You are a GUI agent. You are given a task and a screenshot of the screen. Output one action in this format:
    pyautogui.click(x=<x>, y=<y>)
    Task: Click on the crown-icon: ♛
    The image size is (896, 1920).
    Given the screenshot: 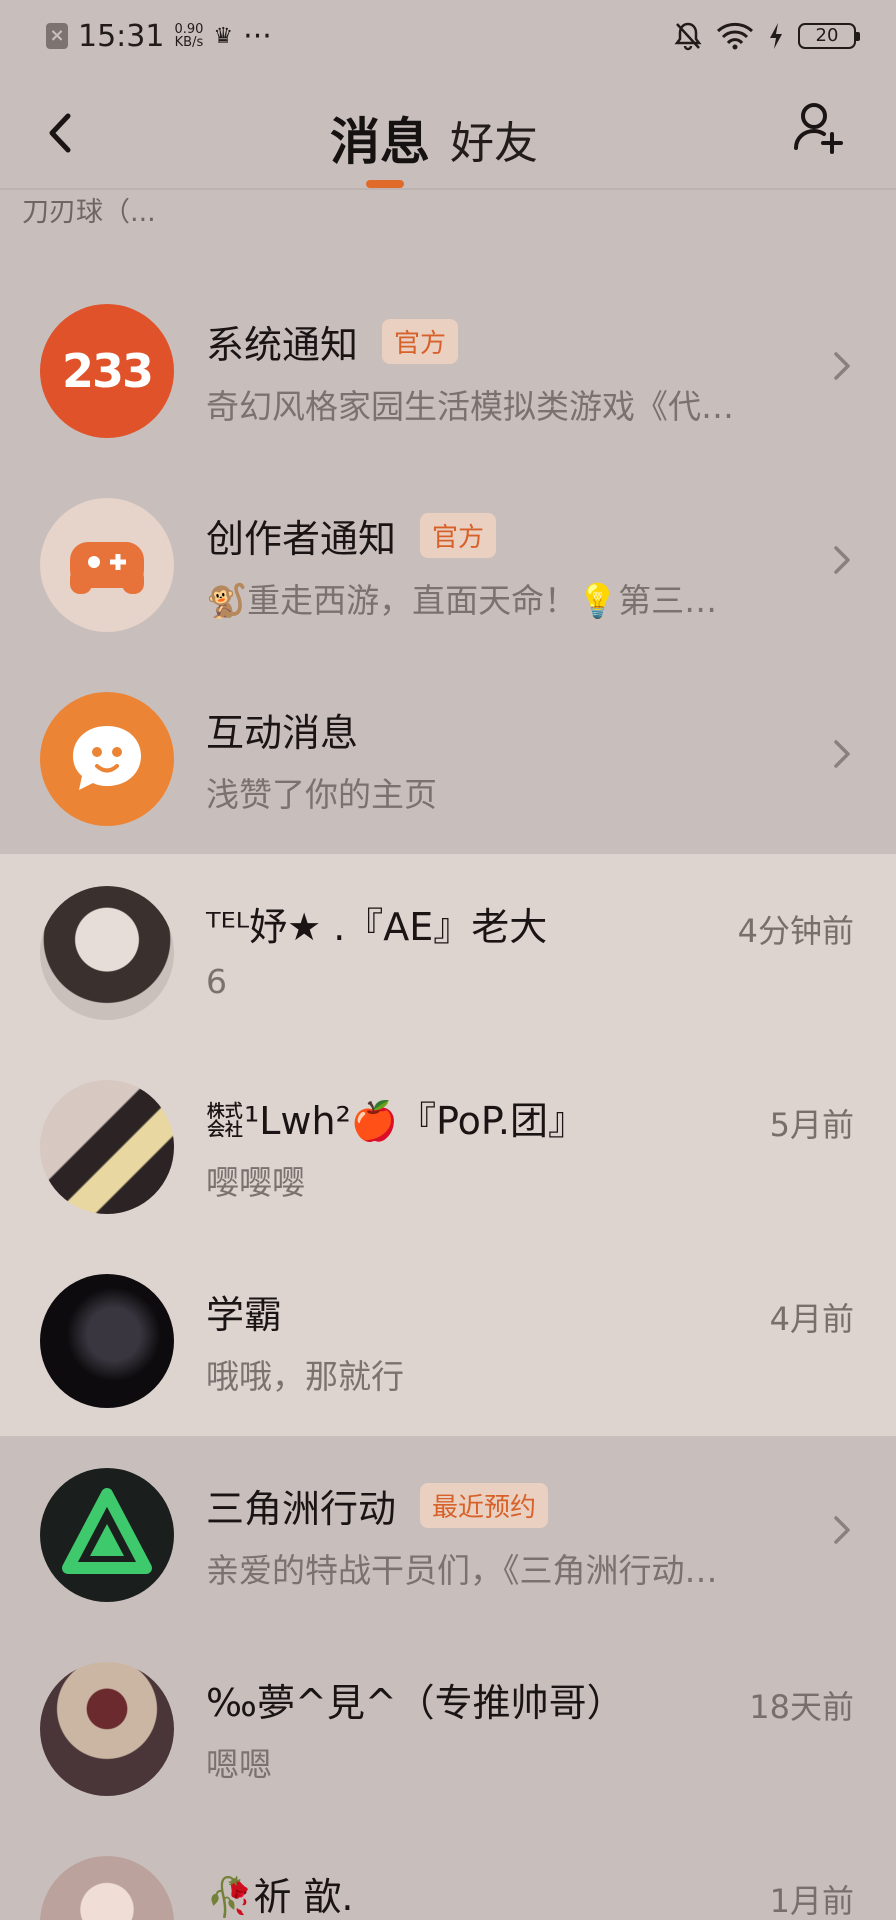 What is the action you would take?
    pyautogui.click(x=223, y=36)
    